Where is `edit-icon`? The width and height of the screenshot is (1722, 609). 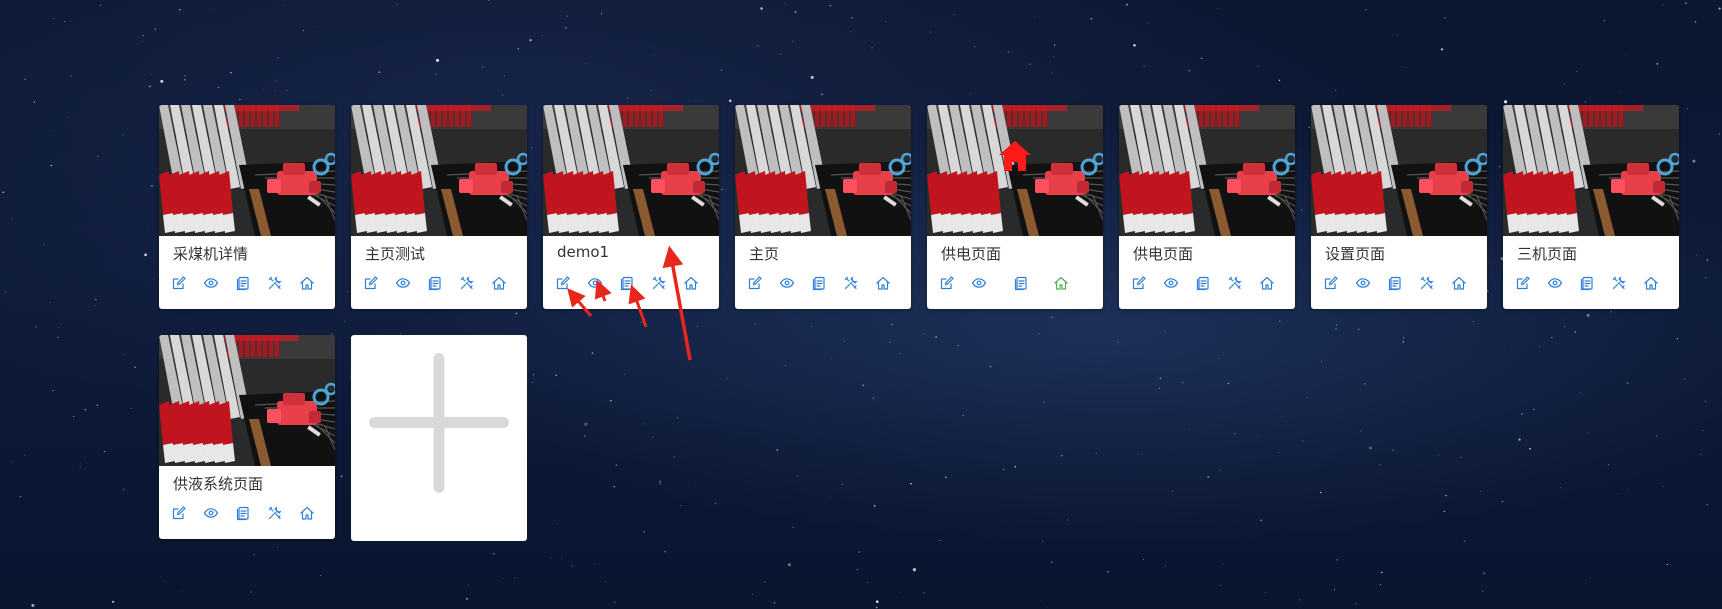
edit-icon is located at coordinates (563, 283).